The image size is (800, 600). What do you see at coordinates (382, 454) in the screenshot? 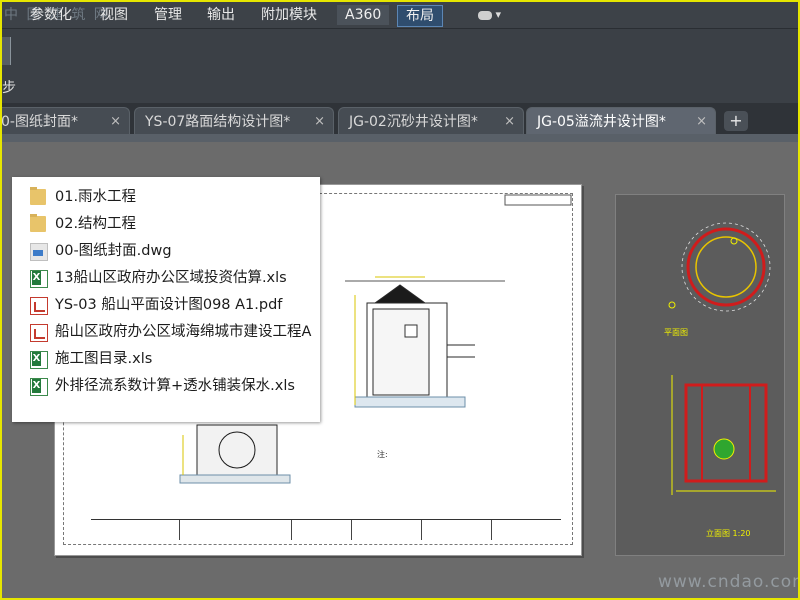
I see `svg-text: 注:` at bounding box center [382, 454].